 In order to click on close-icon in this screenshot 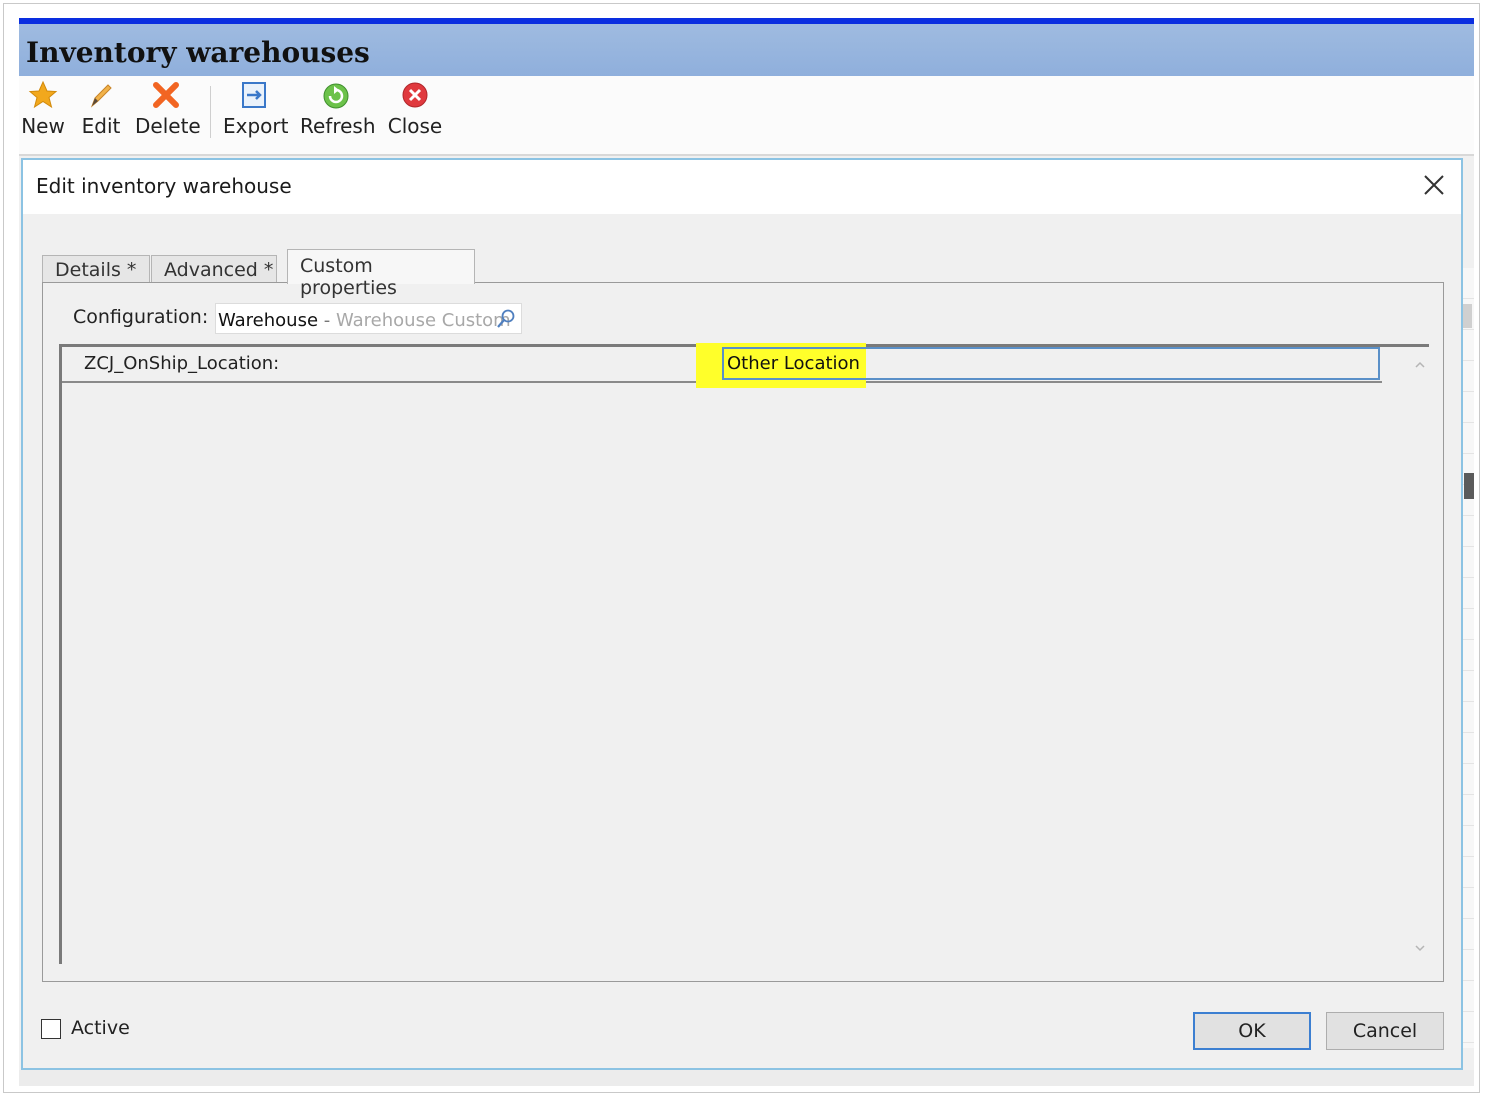, I will do `click(1434, 185)`.